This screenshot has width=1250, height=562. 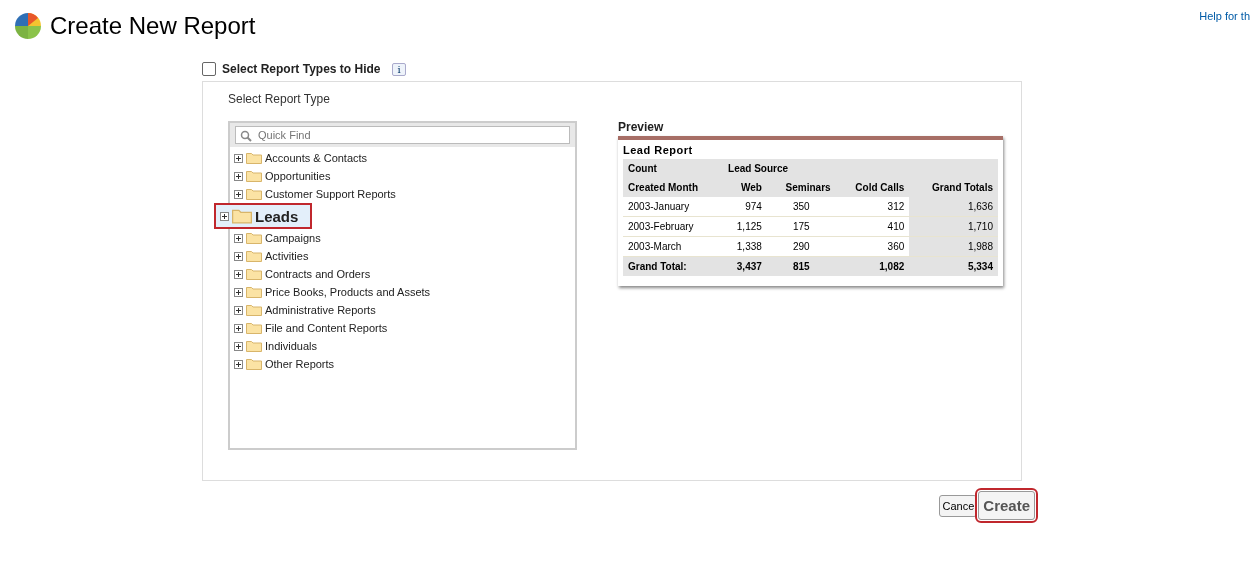 I want to click on table-cell: 2003-February, so click(x=673, y=226).